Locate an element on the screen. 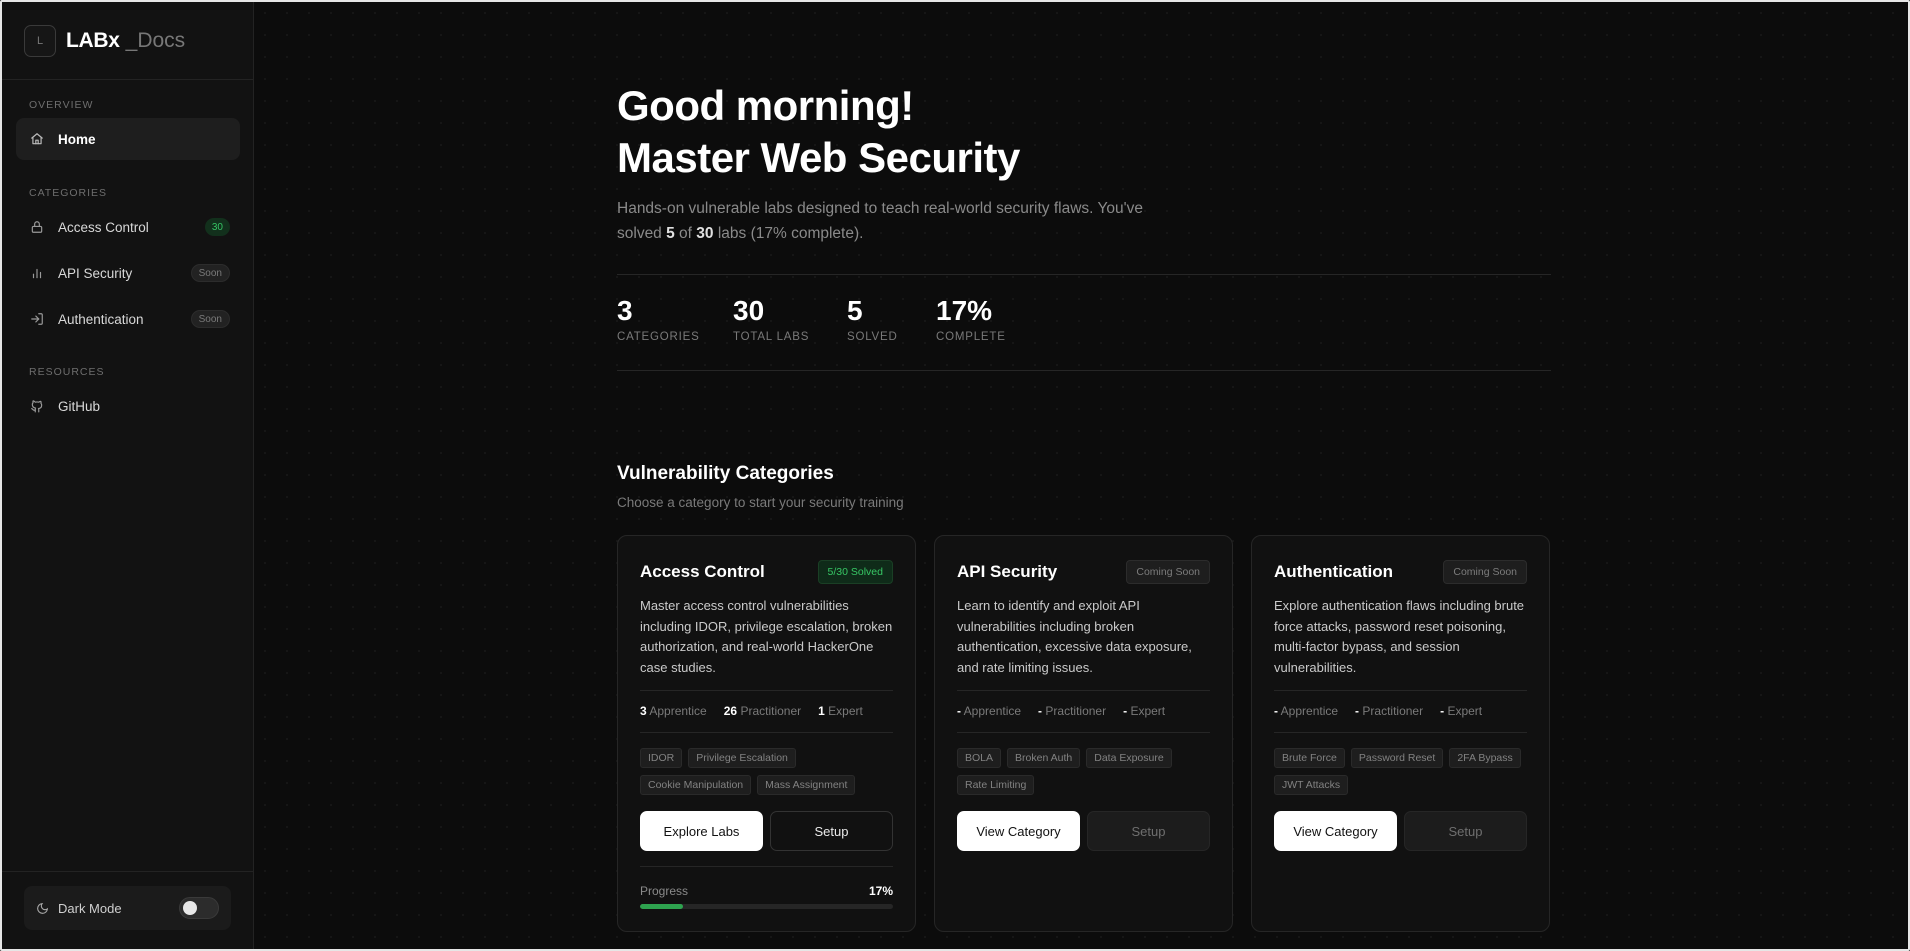 The height and width of the screenshot is (951, 1910). desc-text: labs (17% complete). is located at coordinates (788, 233).